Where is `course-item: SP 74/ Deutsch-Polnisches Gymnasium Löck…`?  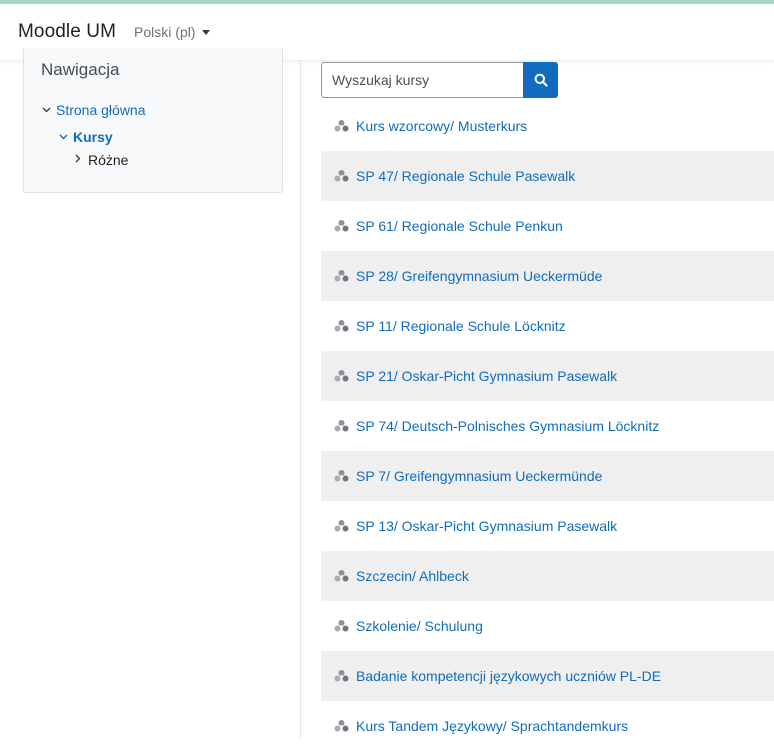
course-item: SP 74/ Deutsch-Polnisches Gymnasium Löck… is located at coordinates (547, 426).